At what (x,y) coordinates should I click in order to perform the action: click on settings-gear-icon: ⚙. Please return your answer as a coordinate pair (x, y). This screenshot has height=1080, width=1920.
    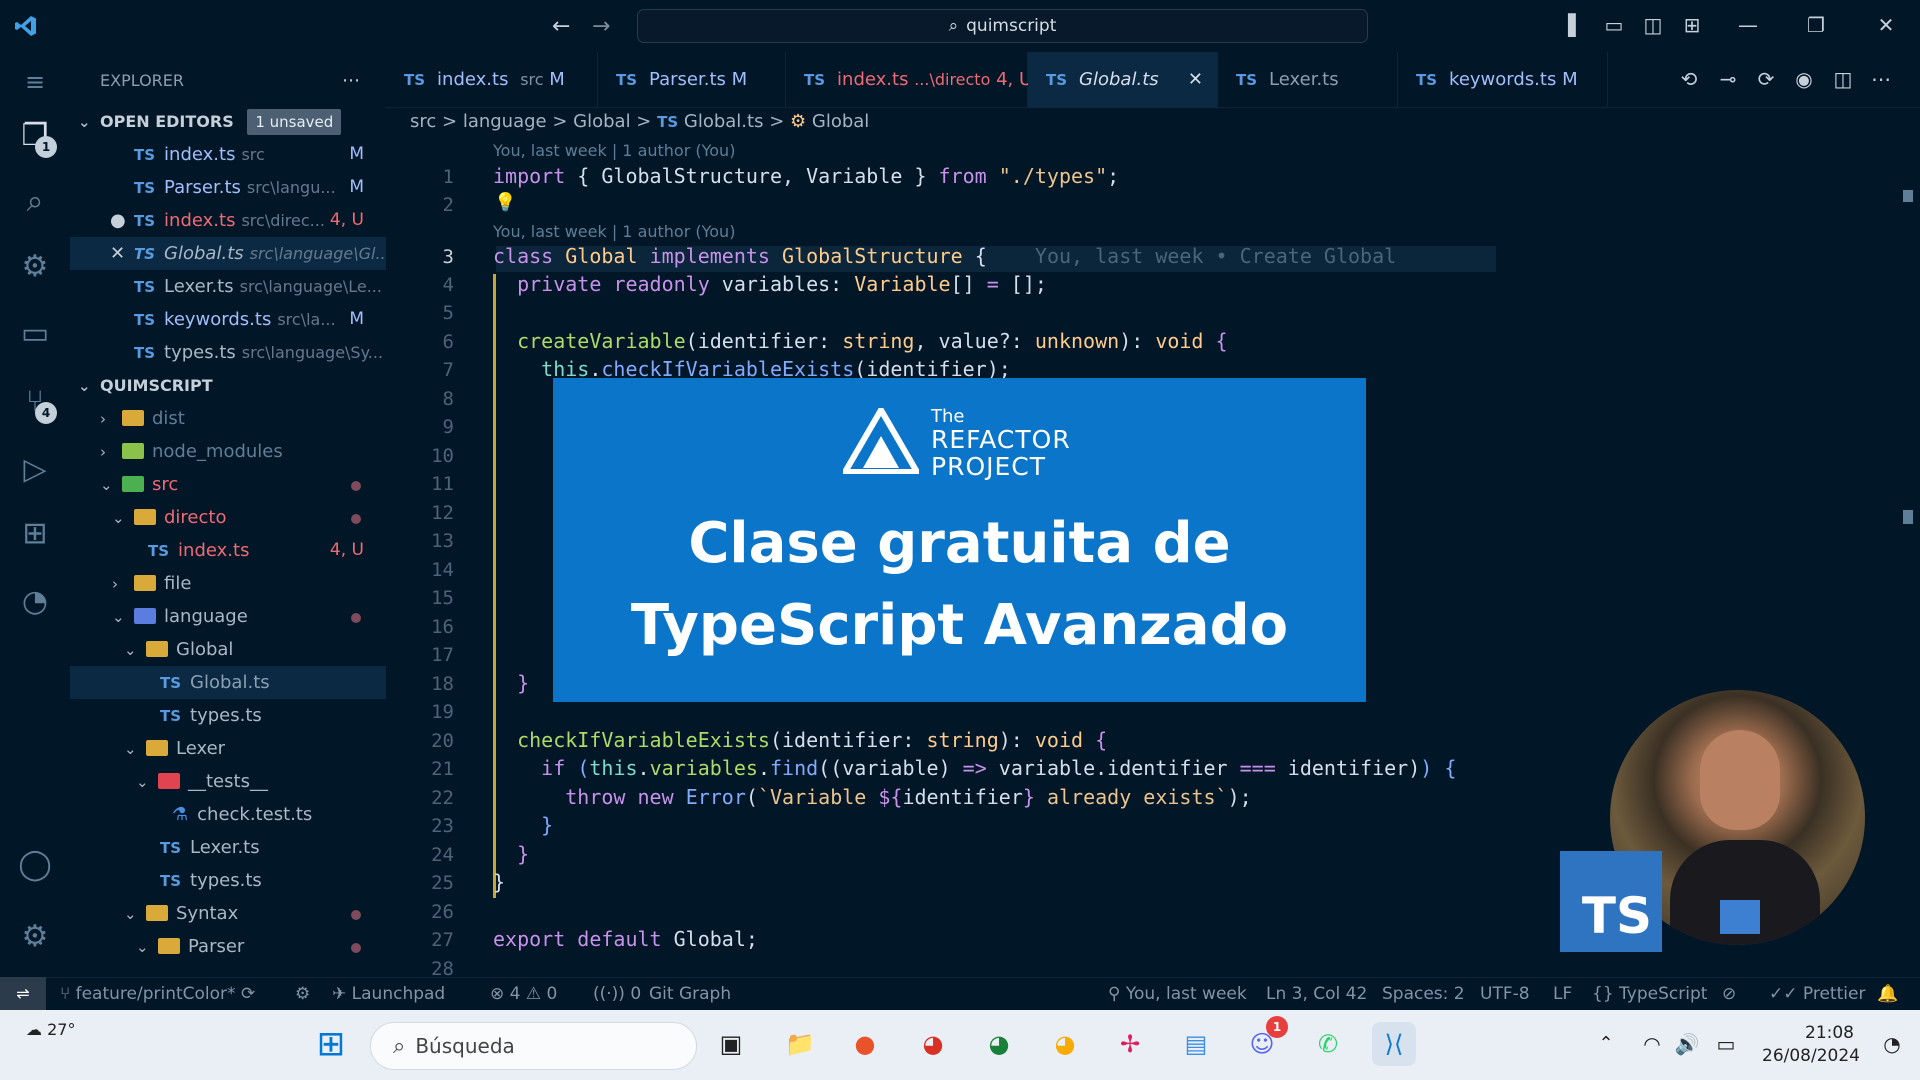
    Looking at the image, I should click on (35, 937).